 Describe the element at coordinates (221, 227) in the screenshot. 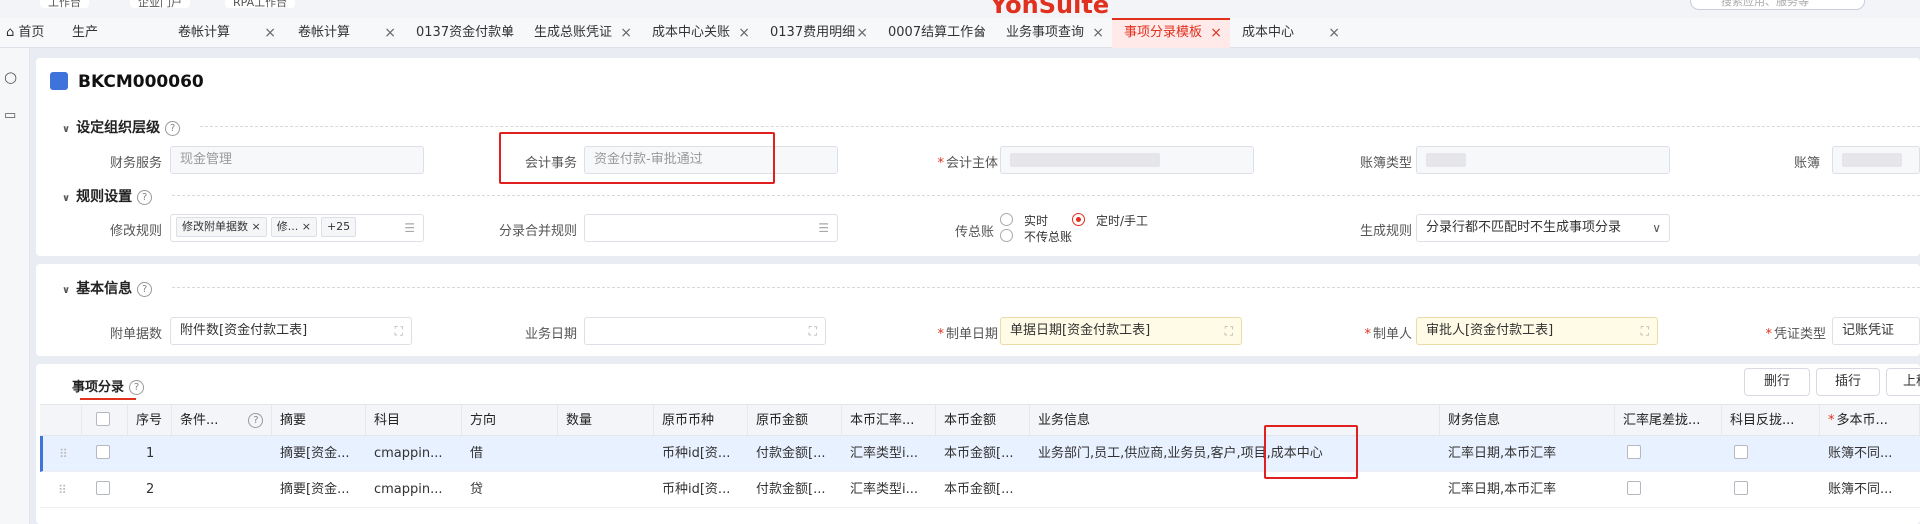

I see `rule-tag: 修改附单据数 ×` at that location.